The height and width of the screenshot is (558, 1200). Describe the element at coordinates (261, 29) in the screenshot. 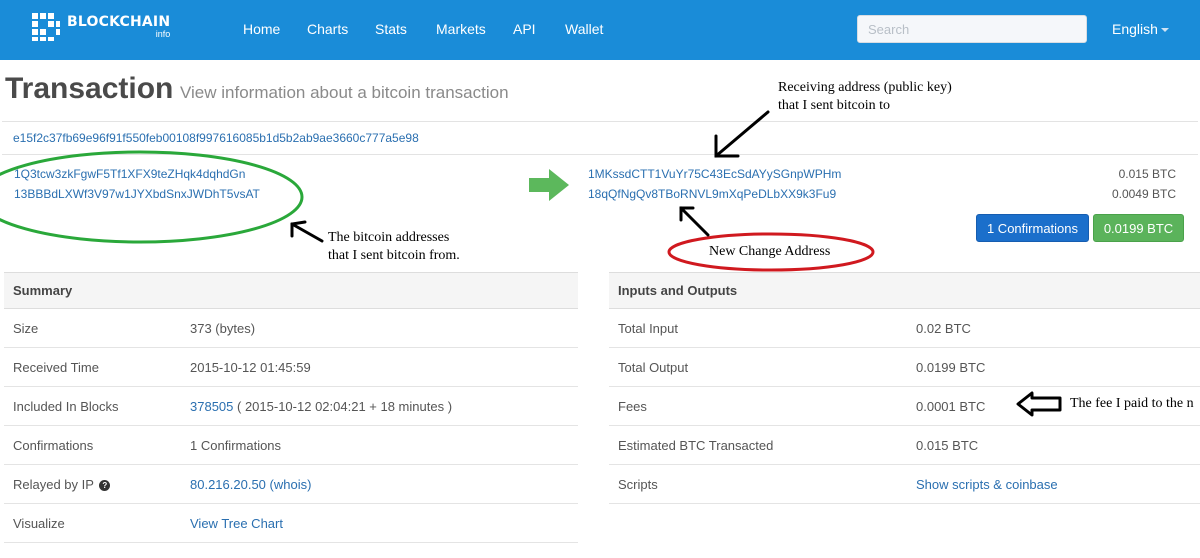

I see `nav-home: Home` at that location.